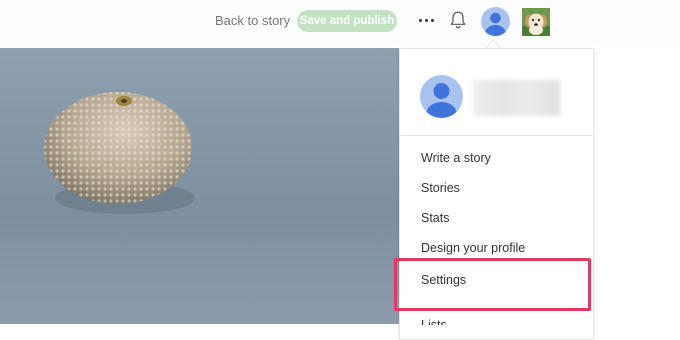  Describe the element at coordinates (252, 20) in the screenshot. I see `back-to-story-link: Back to story` at that location.